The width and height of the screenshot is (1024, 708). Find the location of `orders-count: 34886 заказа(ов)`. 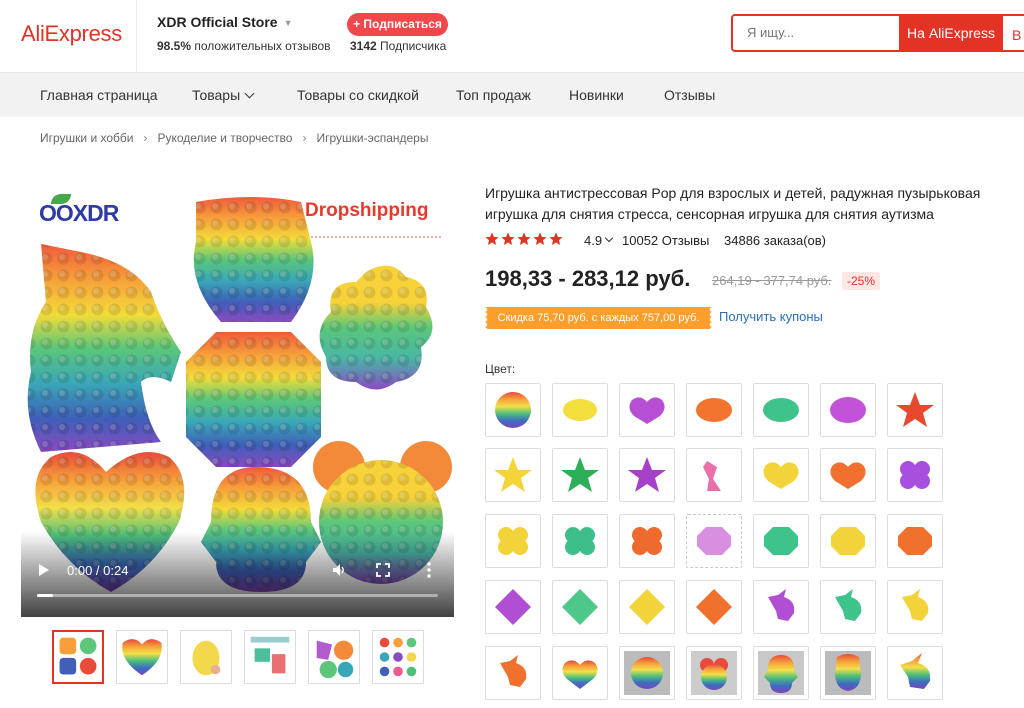

orders-count: 34886 заказа(ов) is located at coordinates (775, 240).